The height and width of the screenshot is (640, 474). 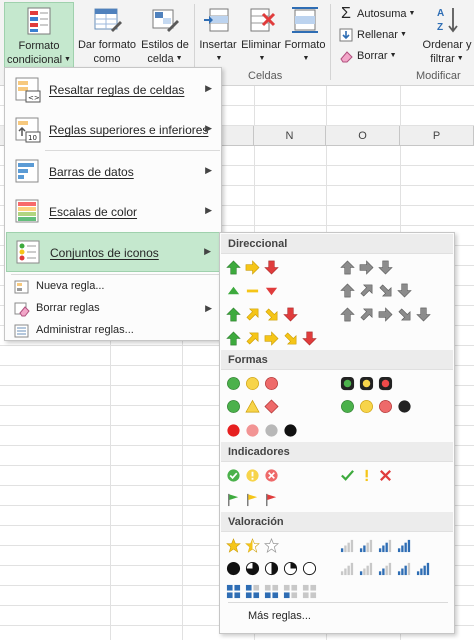 I want to click on editing-group-label: Modificar, so click(x=438, y=76).